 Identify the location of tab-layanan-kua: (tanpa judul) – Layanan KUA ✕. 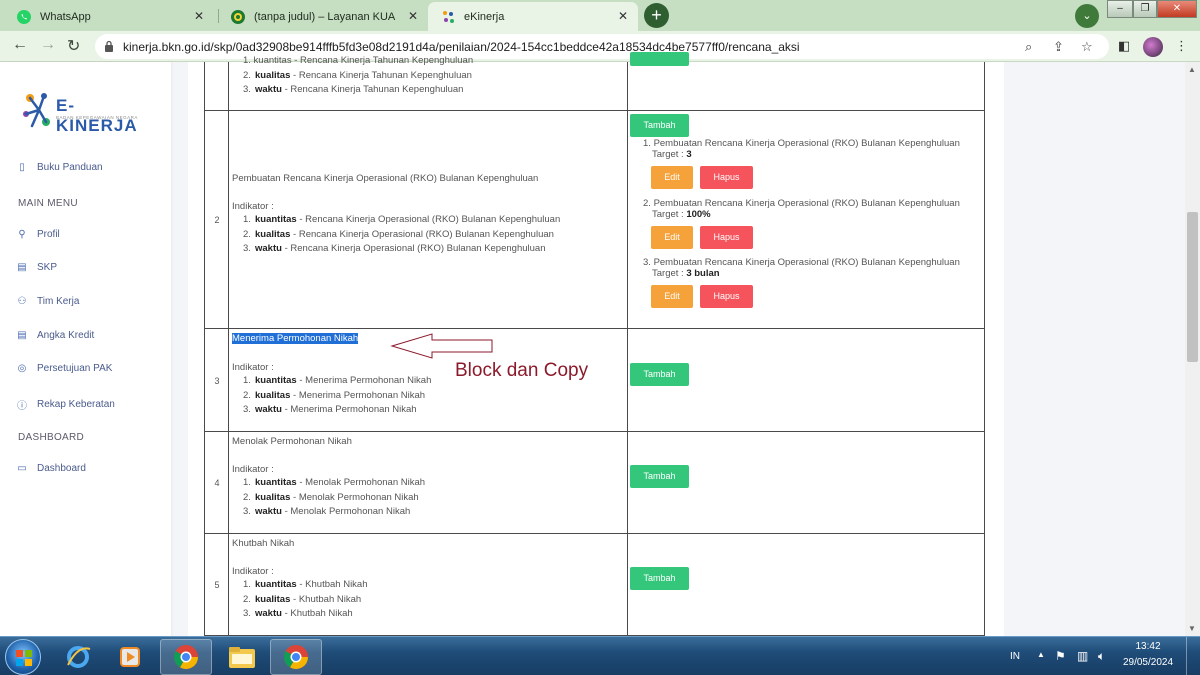
(323, 16).